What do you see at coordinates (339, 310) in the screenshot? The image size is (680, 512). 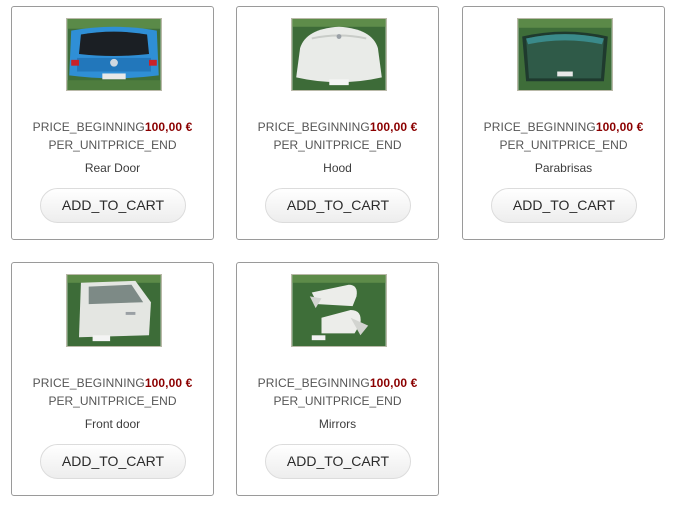 I see `mirrors-image` at bounding box center [339, 310].